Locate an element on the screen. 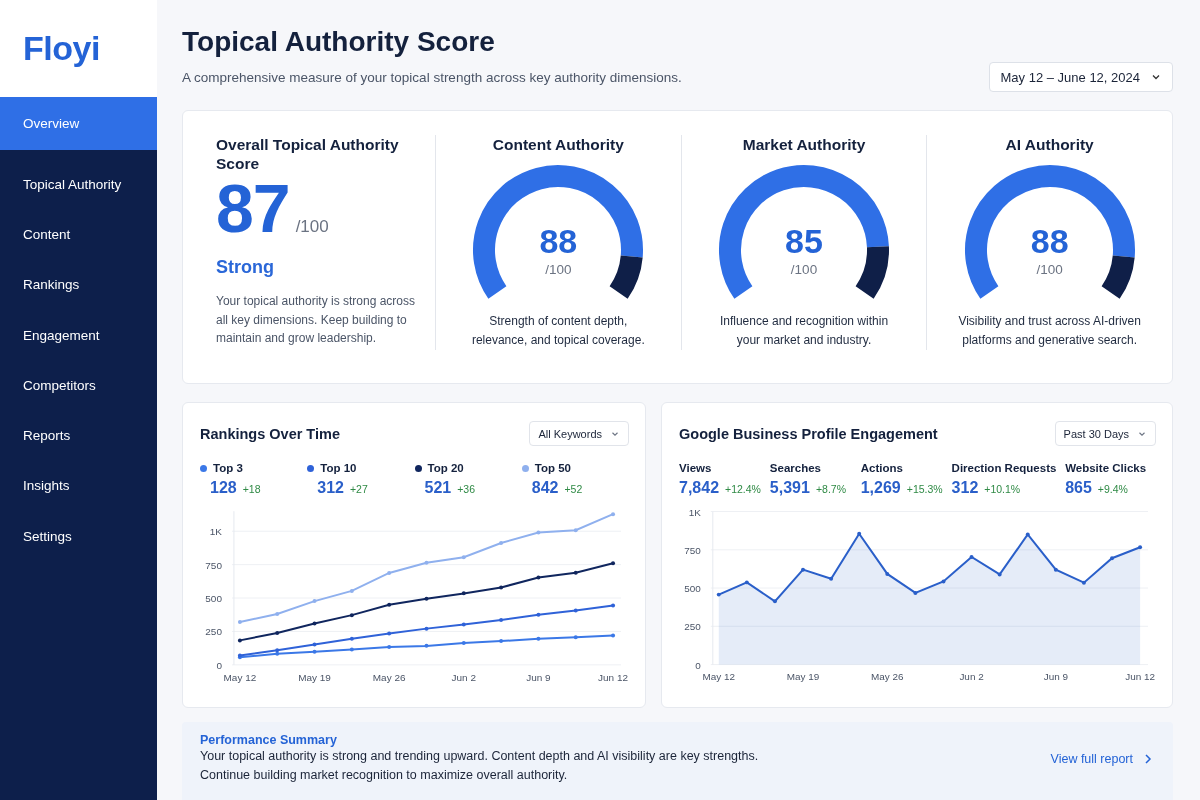 This screenshot has height=800, width=1200. sidebar-item: Topical Authority is located at coordinates (78, 184).